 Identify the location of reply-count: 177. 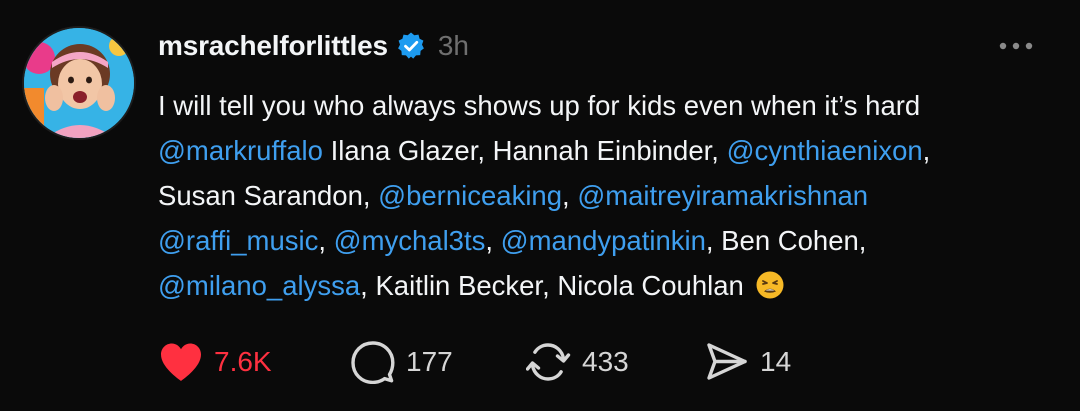
(429, 361).